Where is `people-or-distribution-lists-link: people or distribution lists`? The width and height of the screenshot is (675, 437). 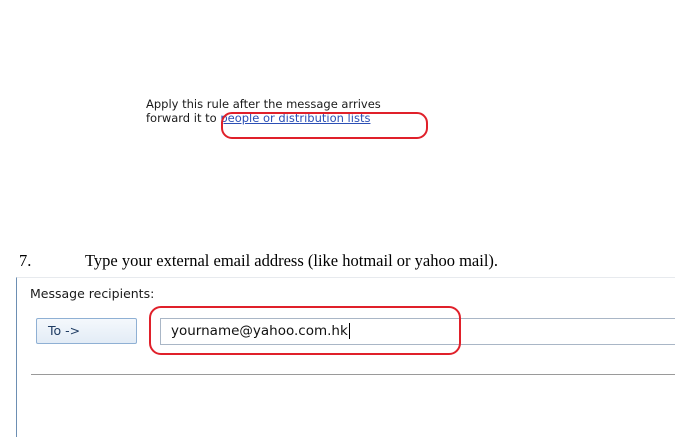 people-or-distribution-lists-link: people or distribution lists is located at coordinates (295, 118).